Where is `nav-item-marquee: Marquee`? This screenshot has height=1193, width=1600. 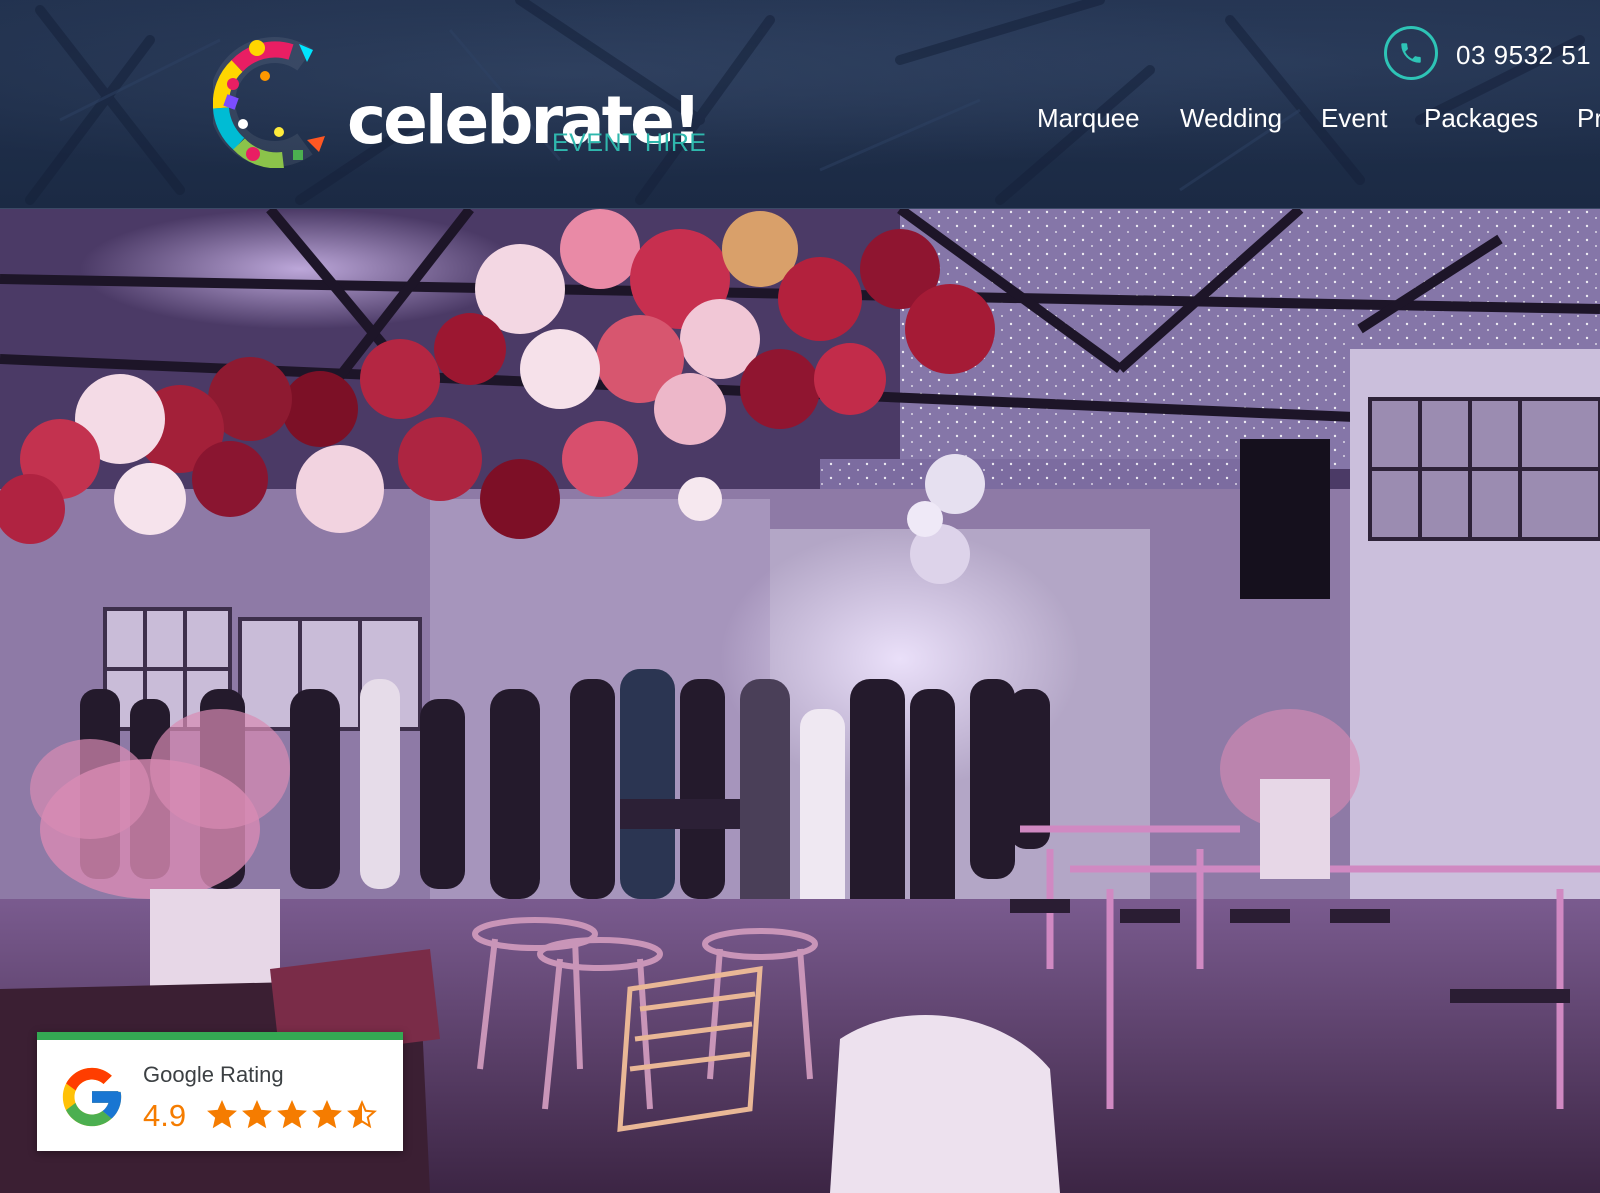 nav-item-marquee: Marquee is located at coordinates (1088, 118).